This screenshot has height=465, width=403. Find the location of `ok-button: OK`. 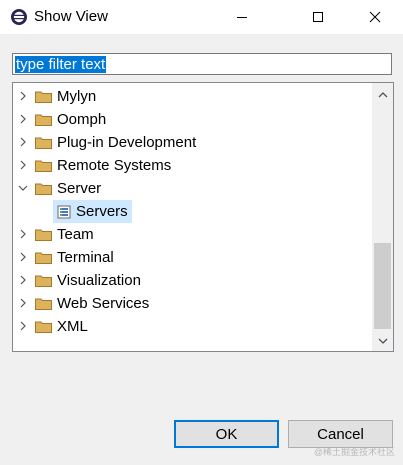

ok-button: OK is located at coordinates (226, 434).